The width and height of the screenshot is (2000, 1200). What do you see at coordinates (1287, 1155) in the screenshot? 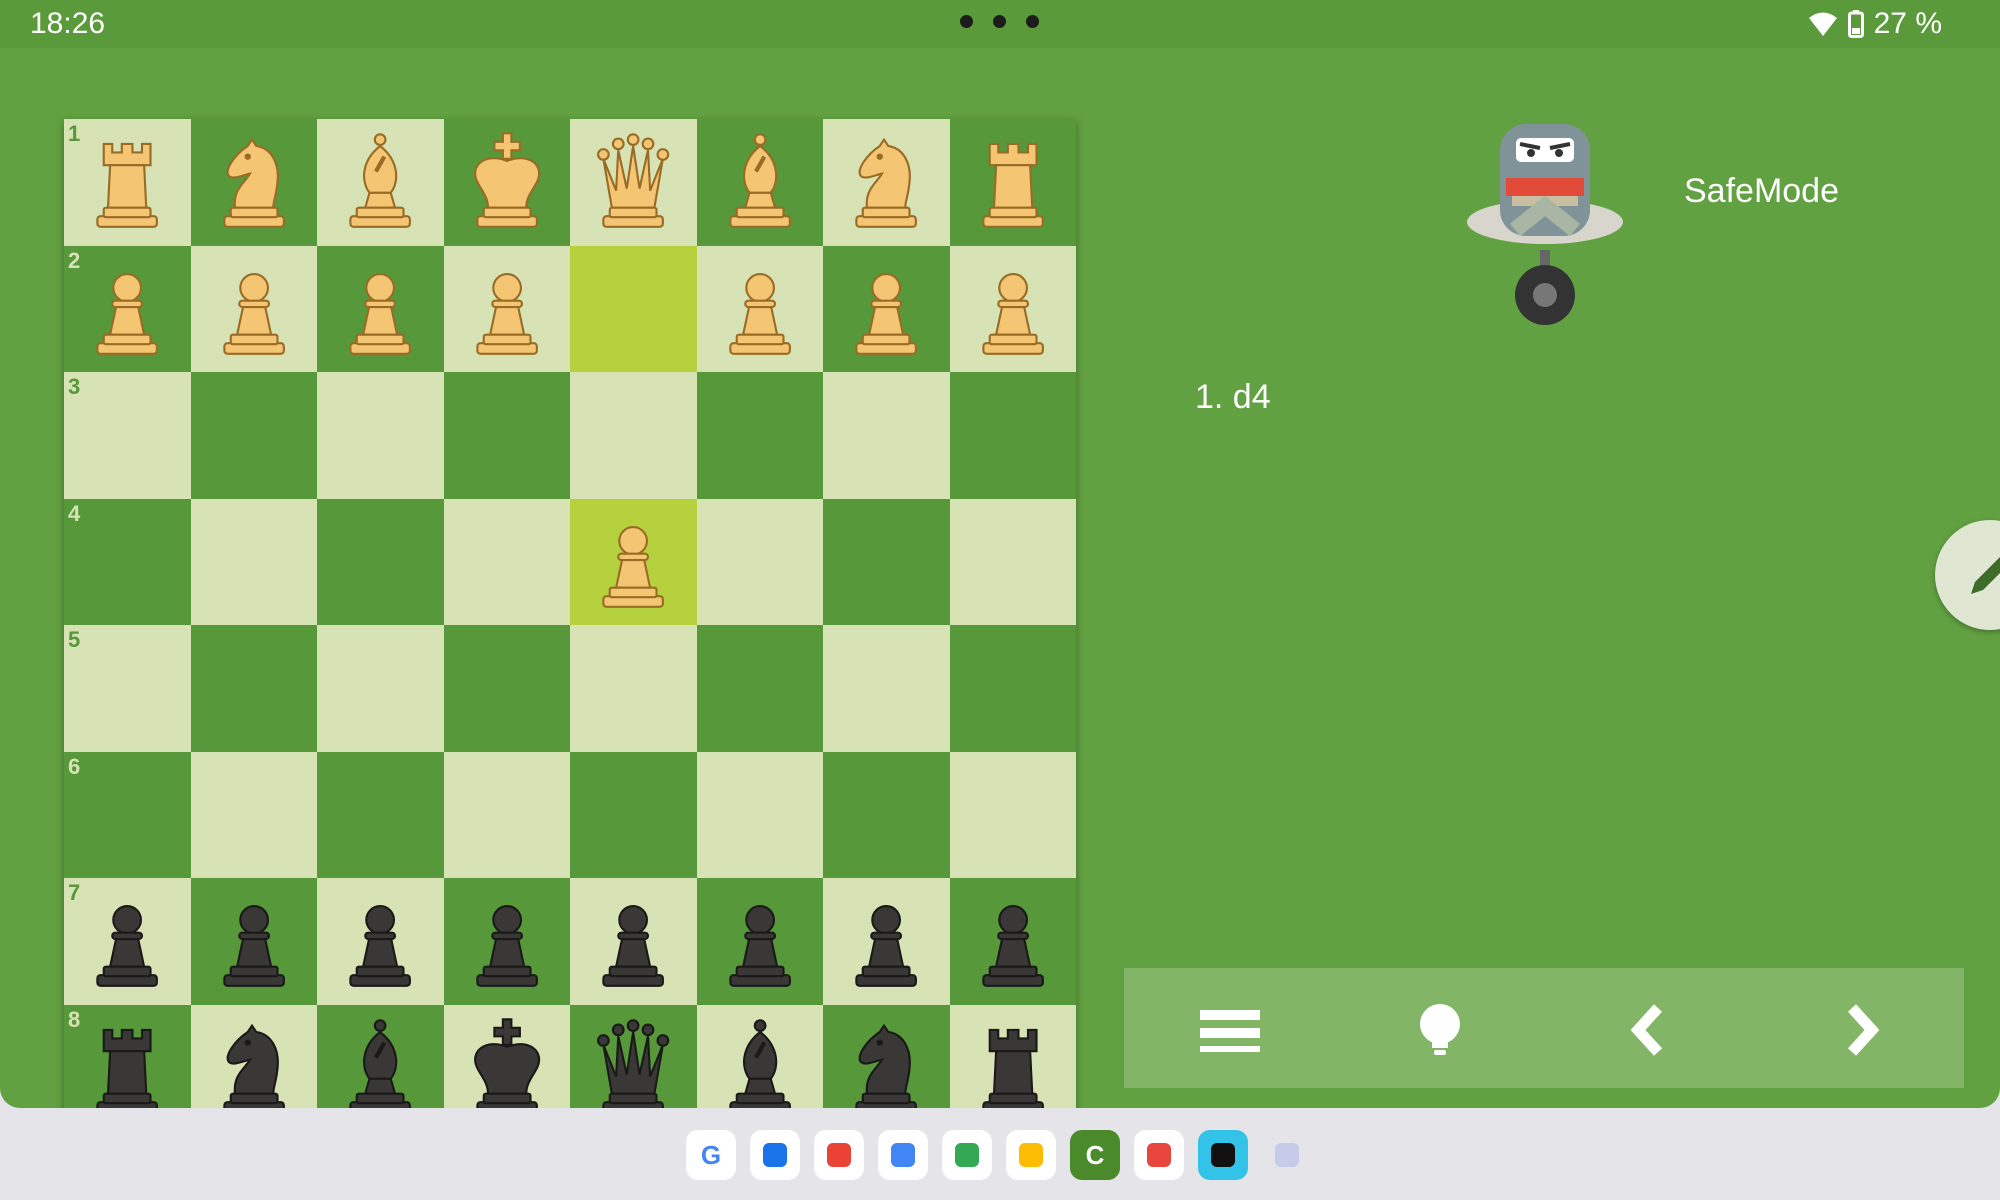
I see `app-grid-icon` at bounding box center [1287, 1155].